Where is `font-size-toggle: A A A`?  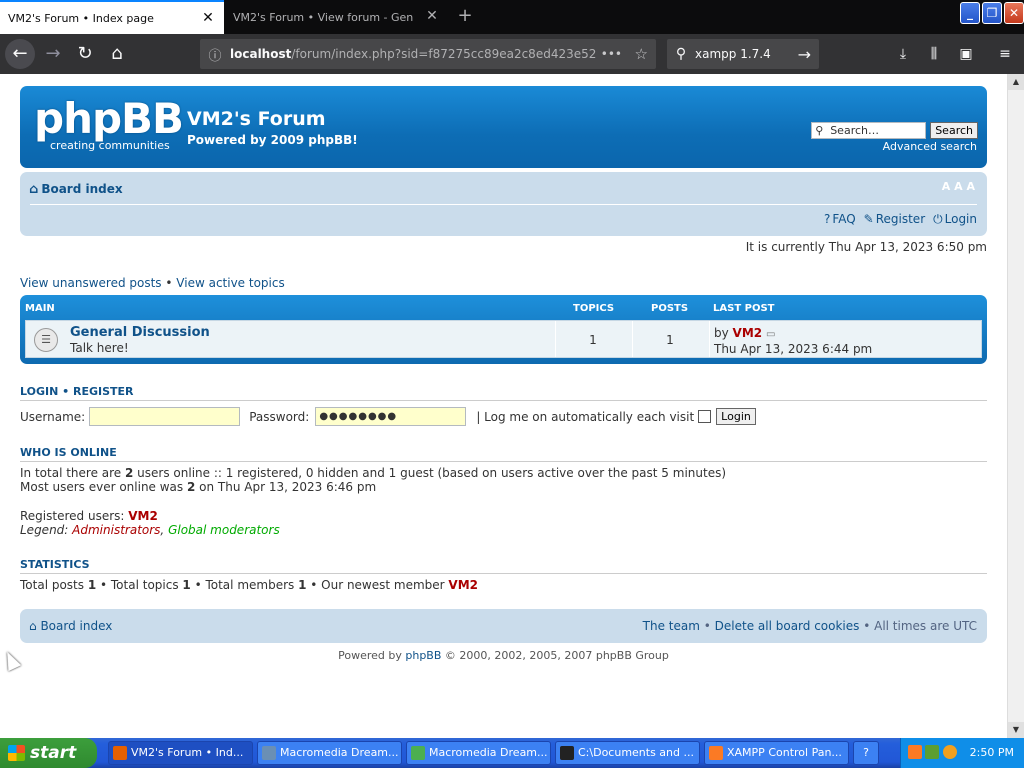 font-size-toggle: A A A is located at coordinates (958, 186).